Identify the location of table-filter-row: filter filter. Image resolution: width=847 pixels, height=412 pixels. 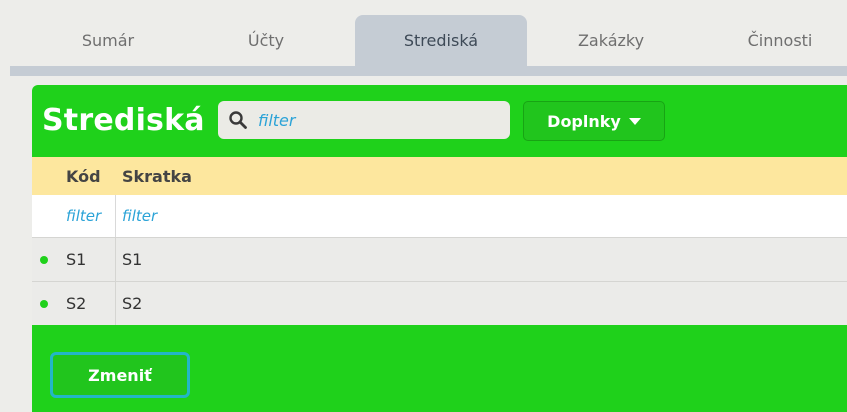
(439, 216).